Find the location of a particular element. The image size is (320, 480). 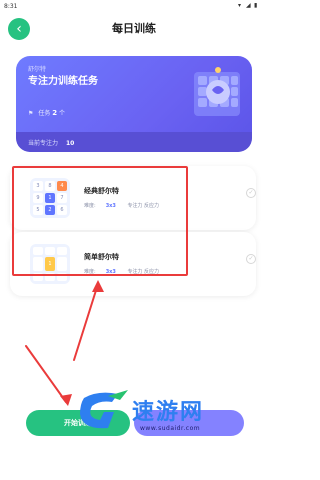

battery-icon: ▮ is located at coordinates (256, 5).